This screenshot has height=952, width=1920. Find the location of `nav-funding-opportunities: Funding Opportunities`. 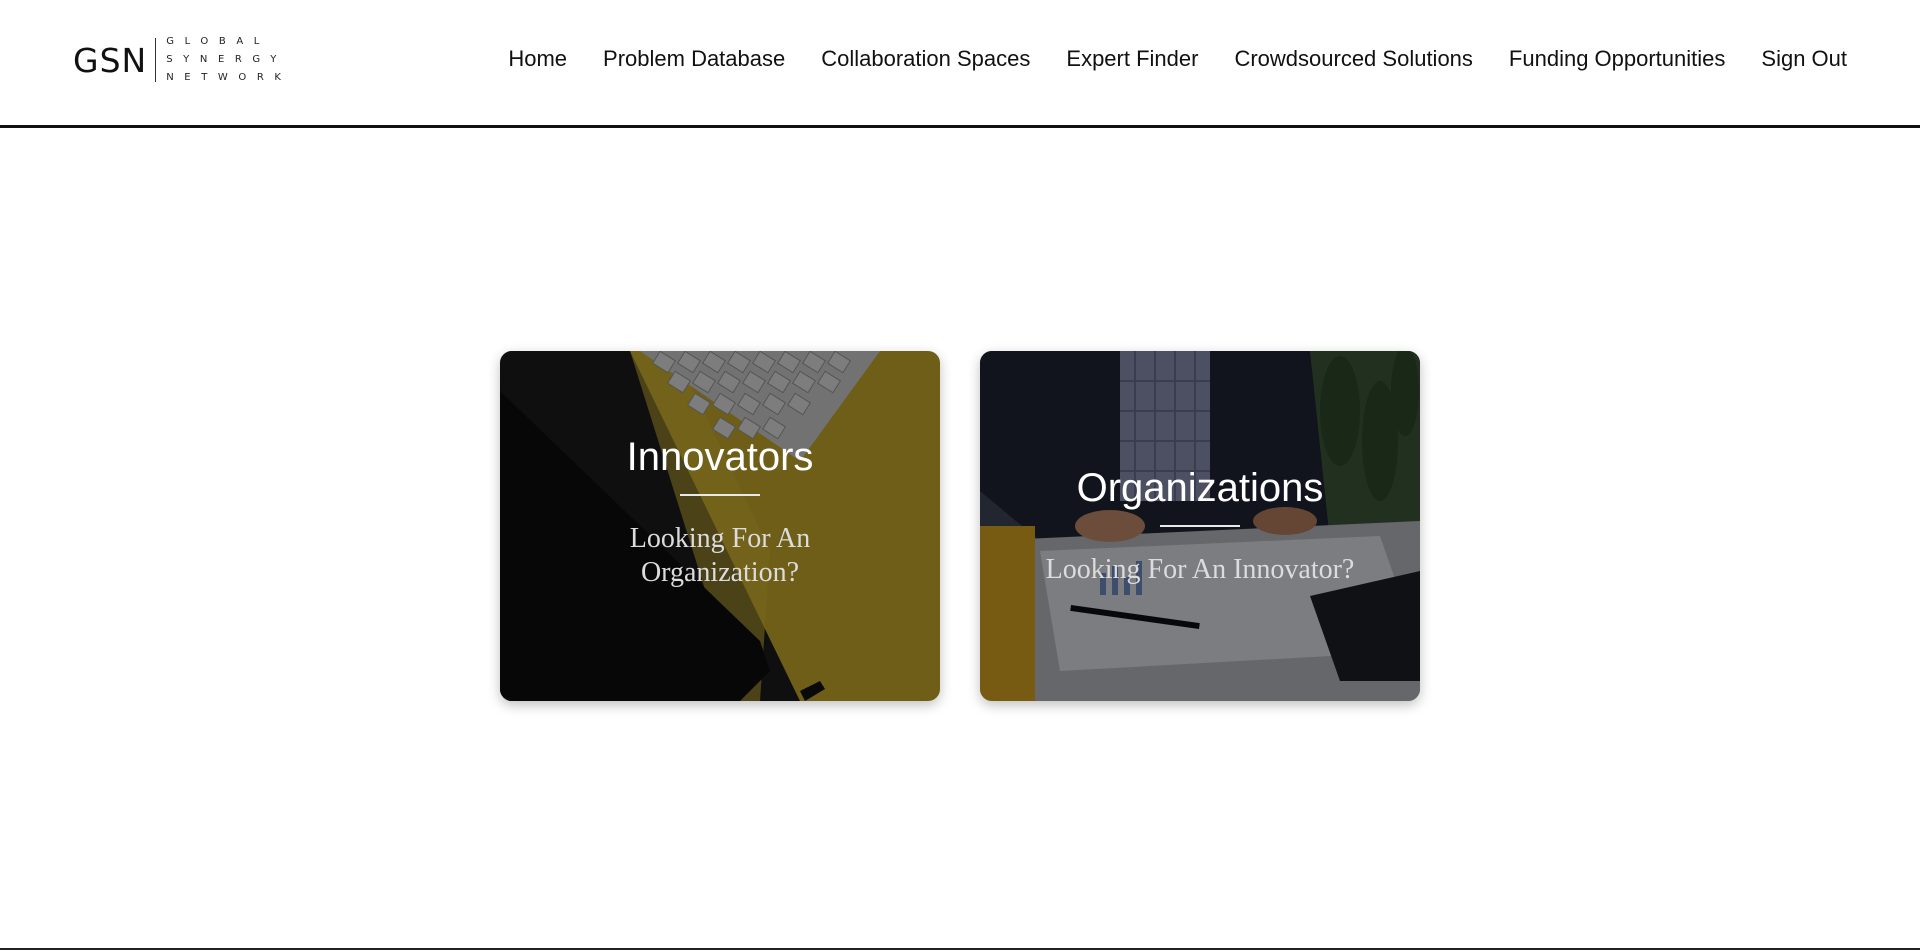

nav-funding-opportunities: Funding Opportunities is located at coordinates (1617, 59).